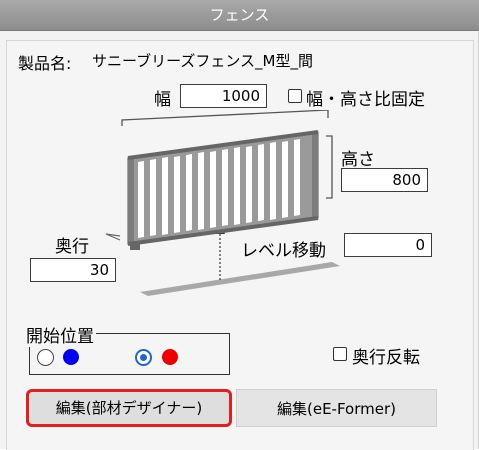  Describe the element at coordinates (45, 63) in the screenshot. I see `product-name-label: 製品名:` at that location.